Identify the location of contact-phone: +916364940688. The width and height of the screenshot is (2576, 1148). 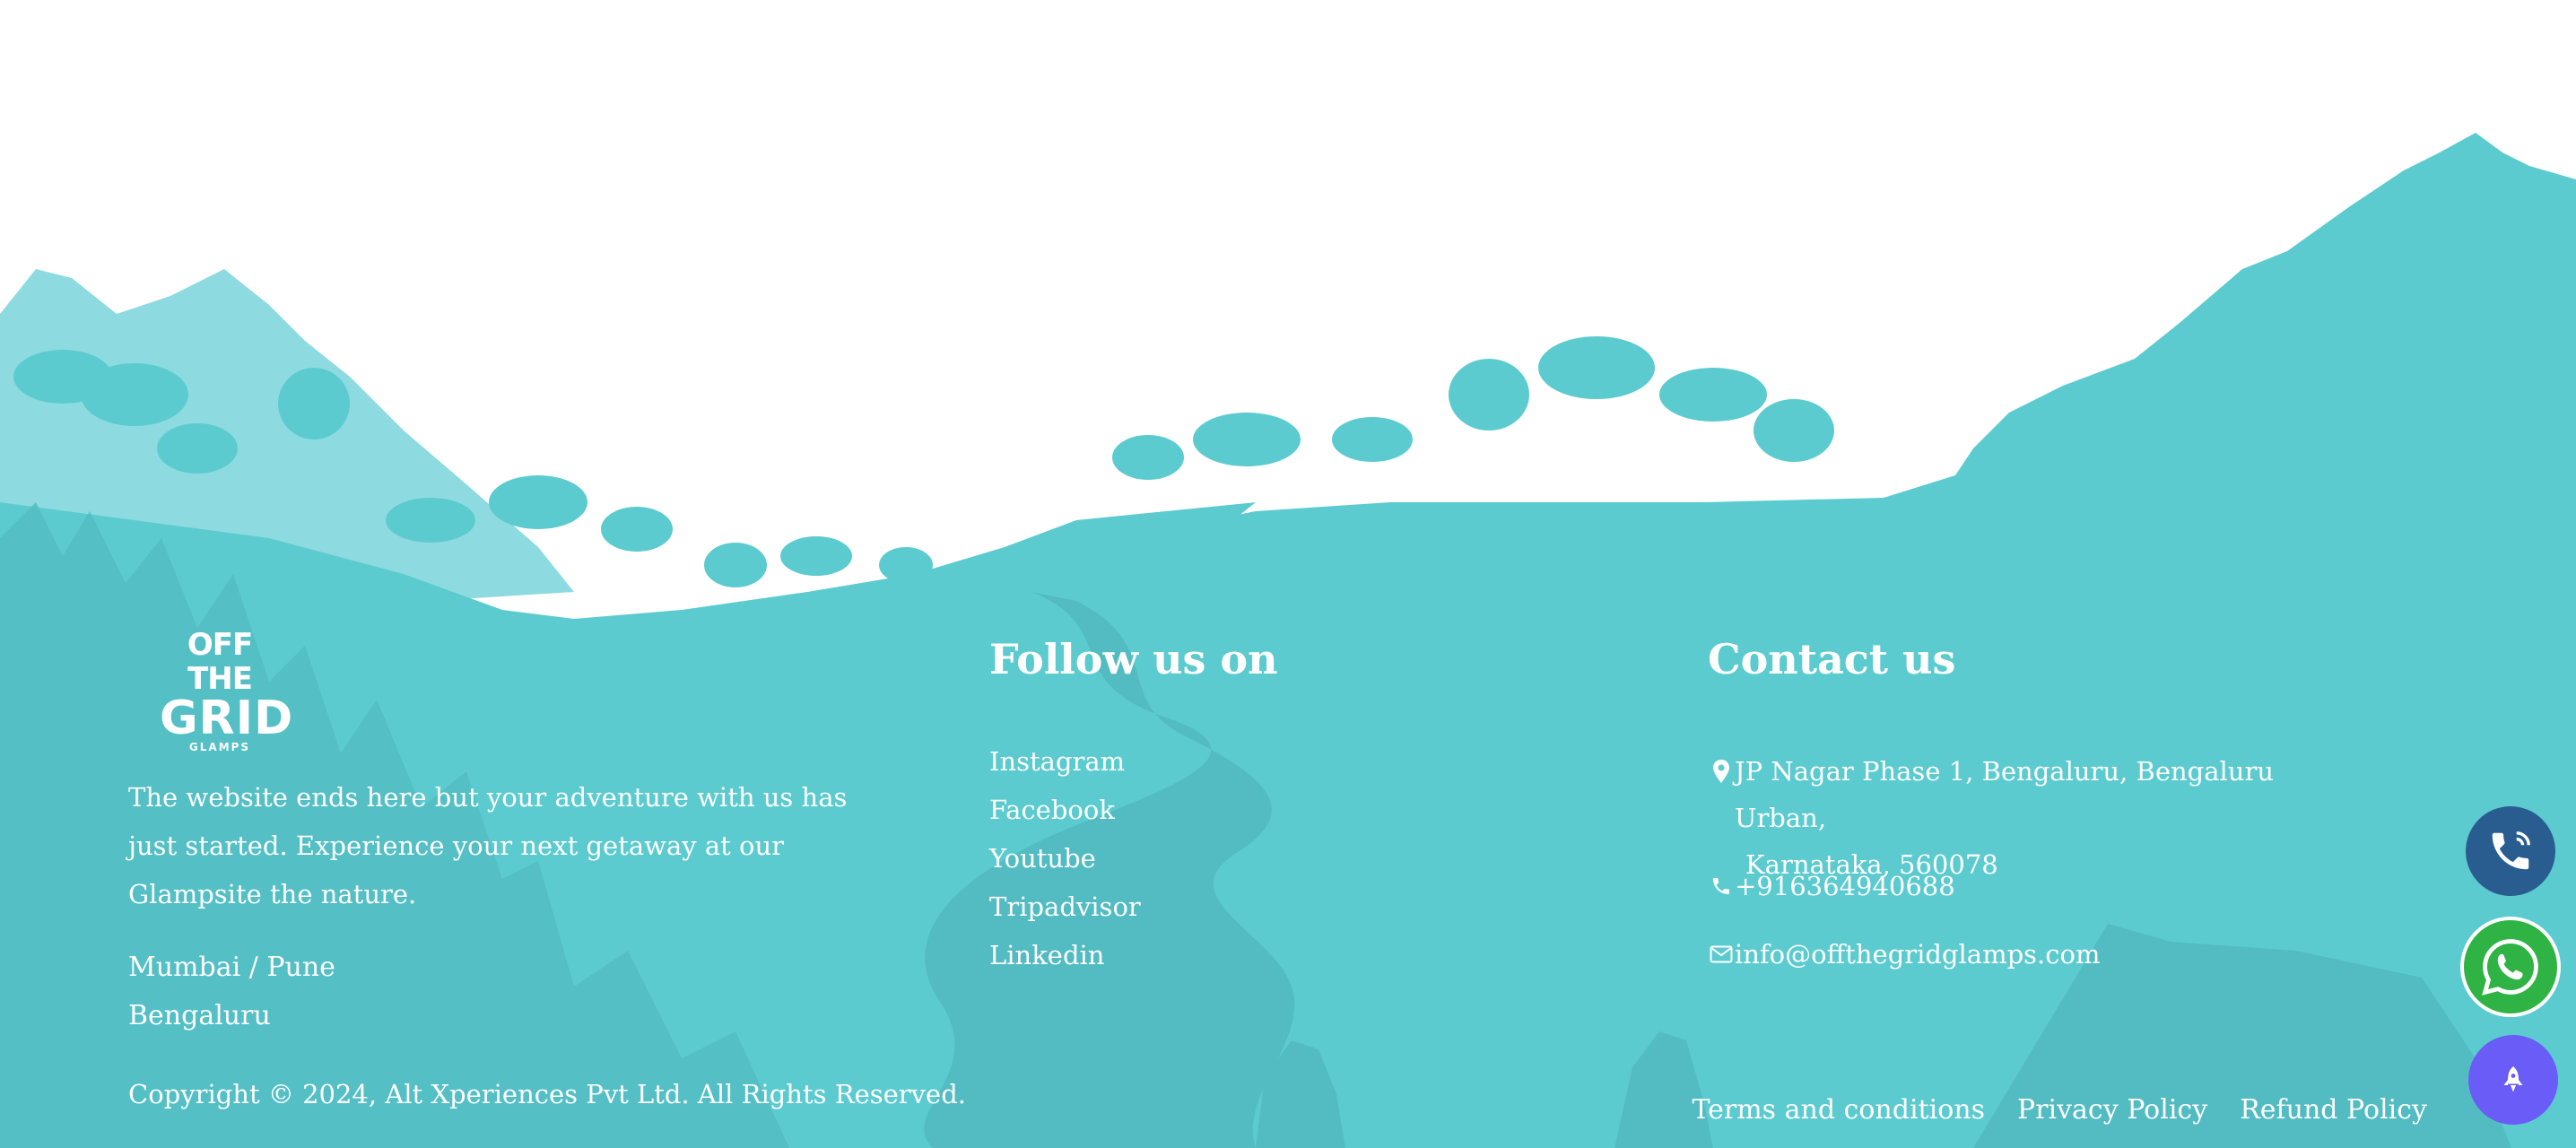
(1831, 886).